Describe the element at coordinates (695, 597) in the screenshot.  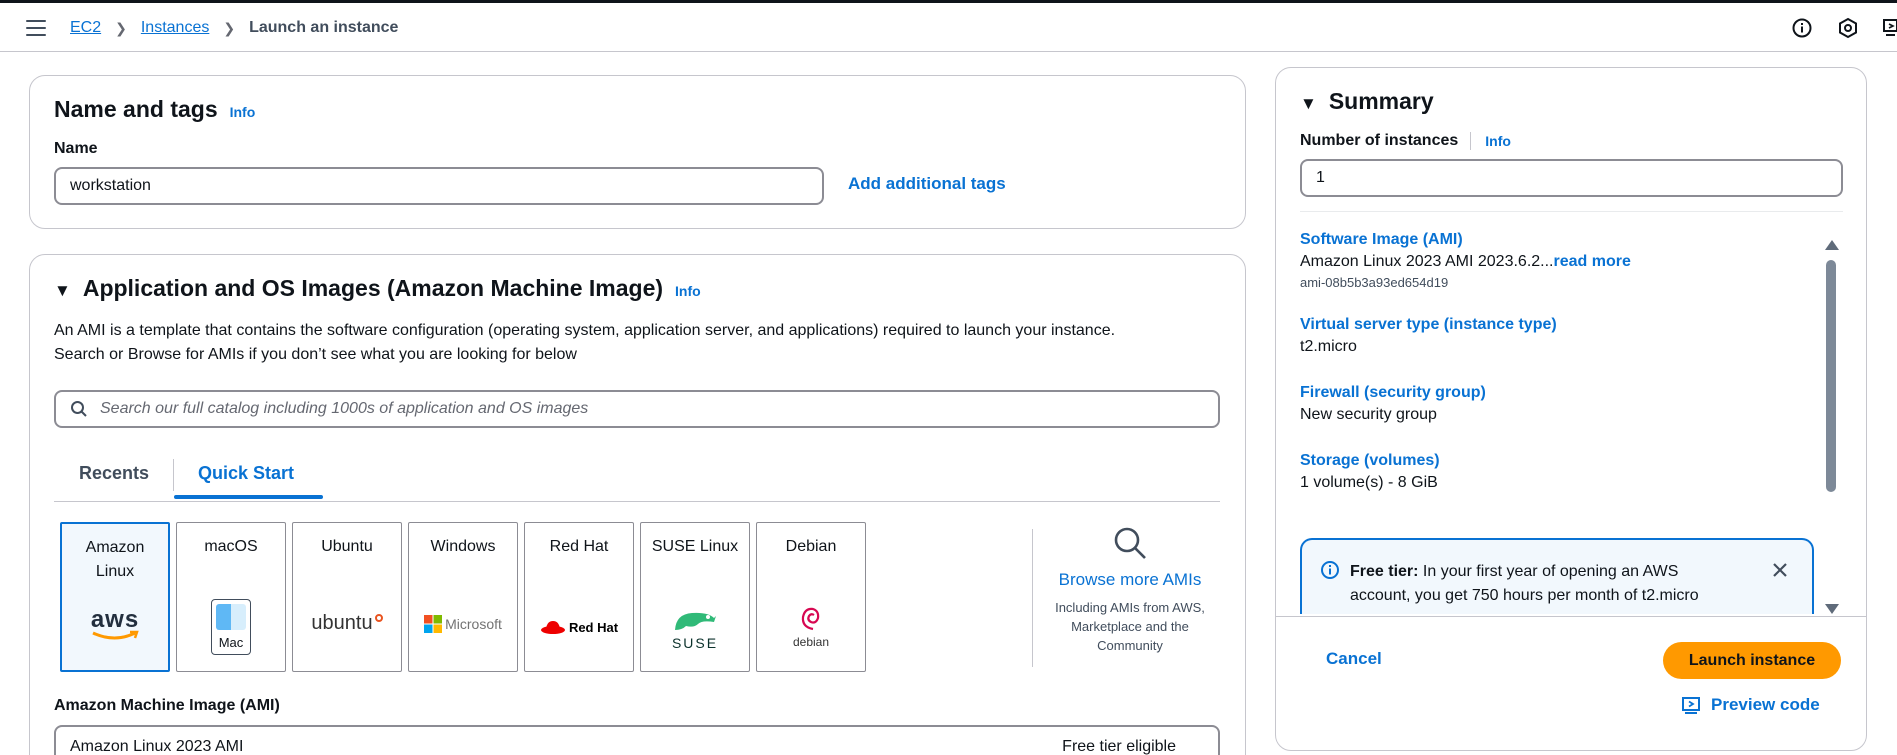
I see `ami-tile-suse-linux: SUSE Linux SUSE` at that location.